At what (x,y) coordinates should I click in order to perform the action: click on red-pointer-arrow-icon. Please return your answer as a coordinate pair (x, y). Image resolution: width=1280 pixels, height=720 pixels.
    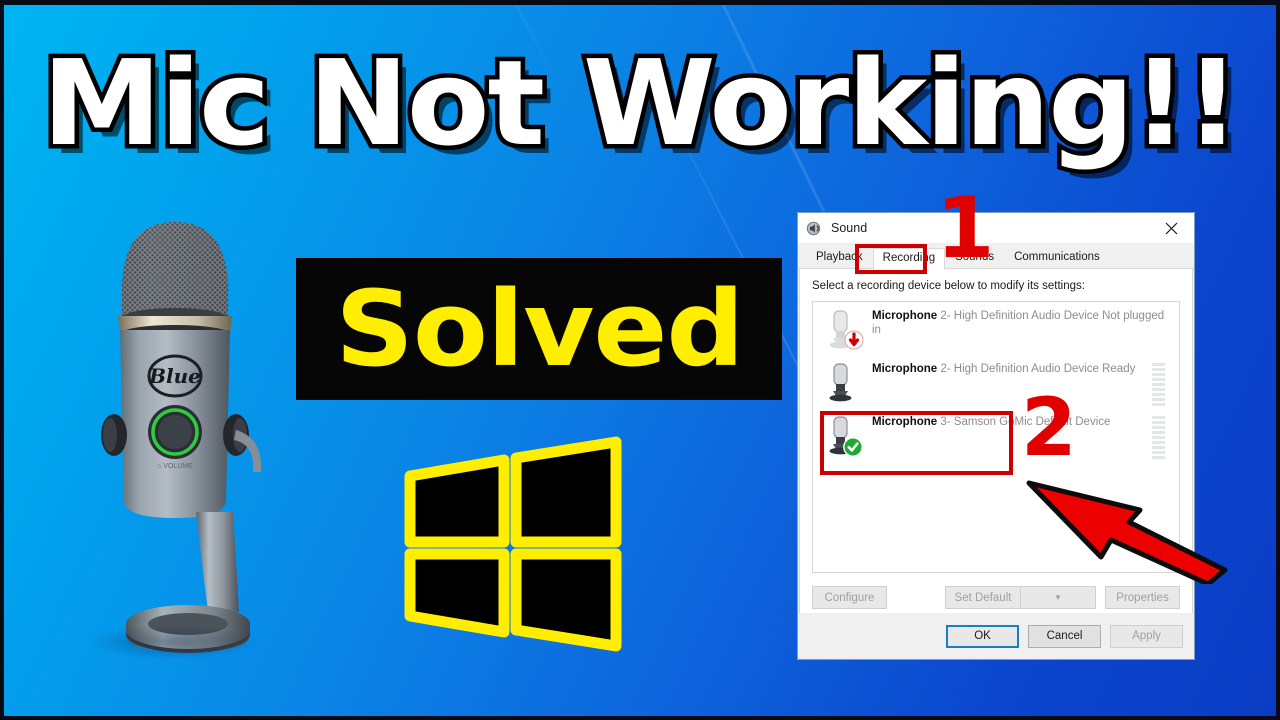
    Looking at the image, I should click on (1118, 525).